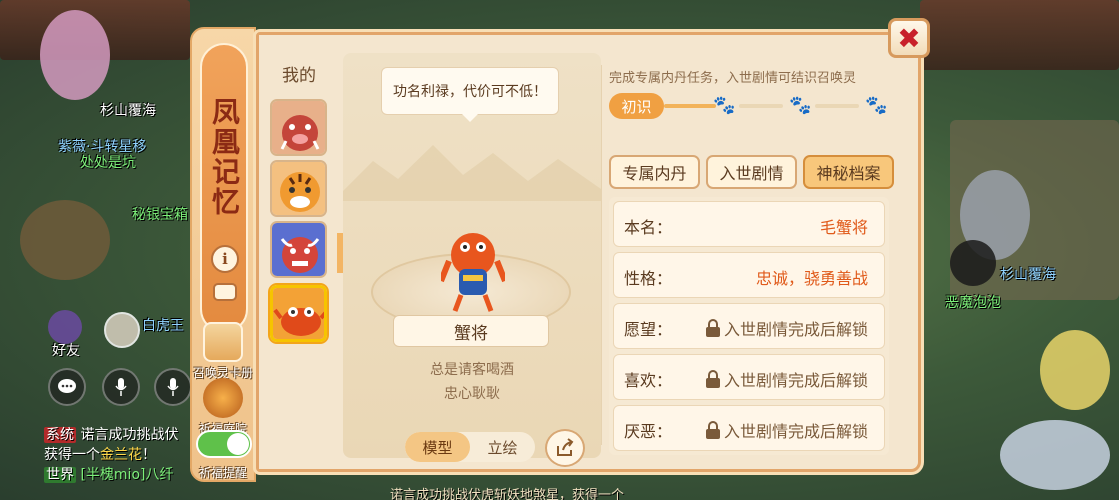 The width and height of the screenshot is (1119, 500). I want to click on archive-row: 愿望： 入世剧情完成后解锁, so click(749, 326).